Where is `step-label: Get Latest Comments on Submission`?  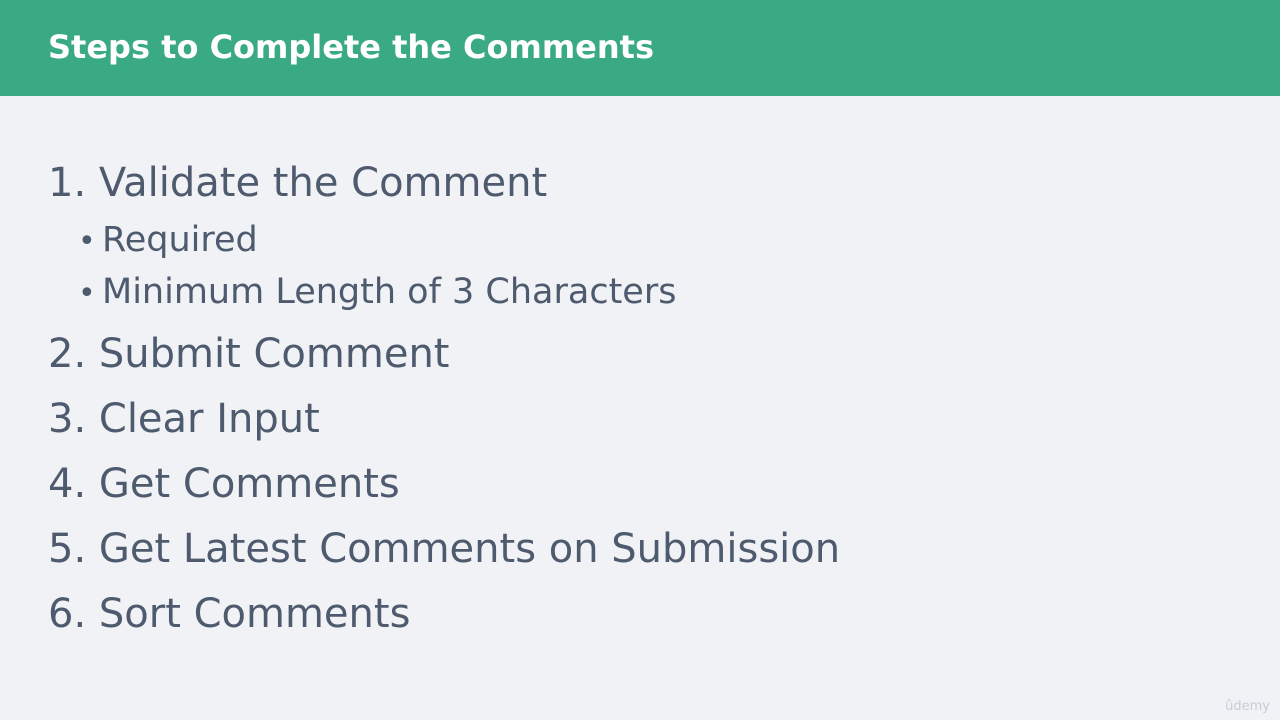 step-label: Get Latest Comments on Submission is located at coordinates (469, 549).